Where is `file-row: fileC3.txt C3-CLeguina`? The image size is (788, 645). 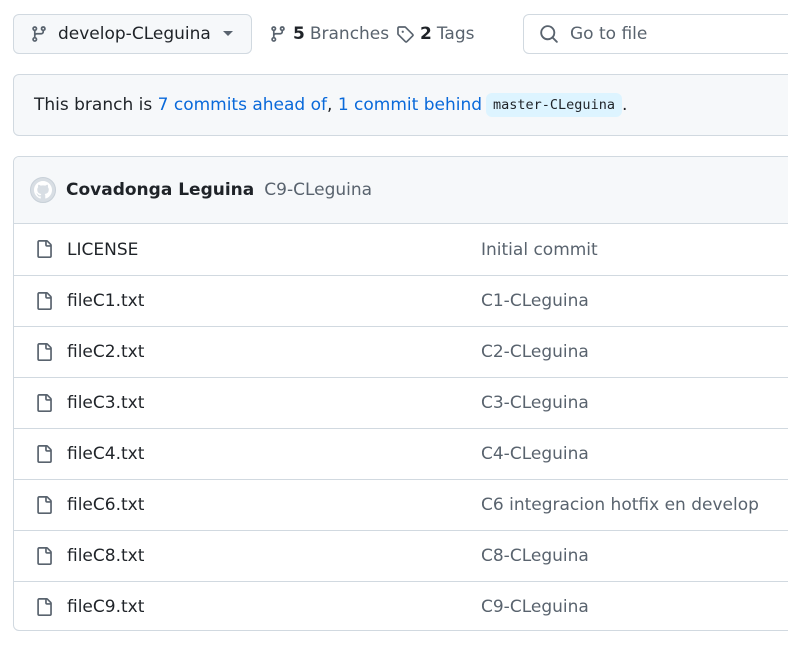
file-row: fileC3.txt C3-CLeguina is located at coordinates (401, 402).